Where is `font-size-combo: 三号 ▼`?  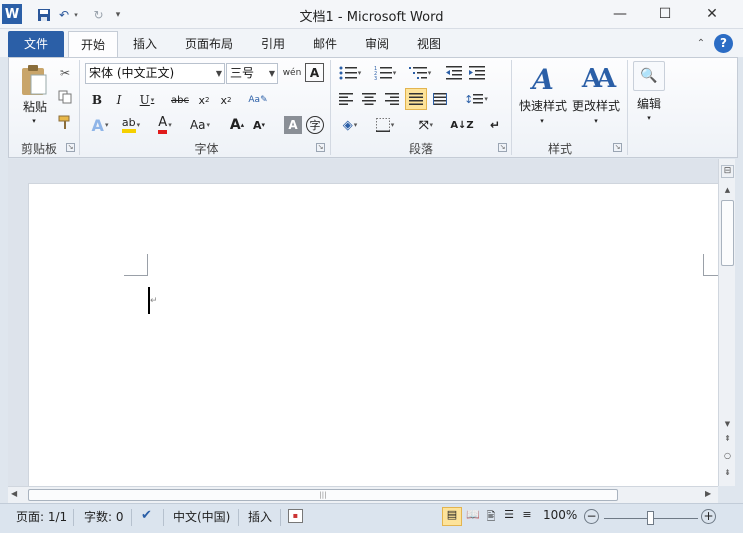 font-size-combo: 三号 ▼ is located at coordinates (252, 73).